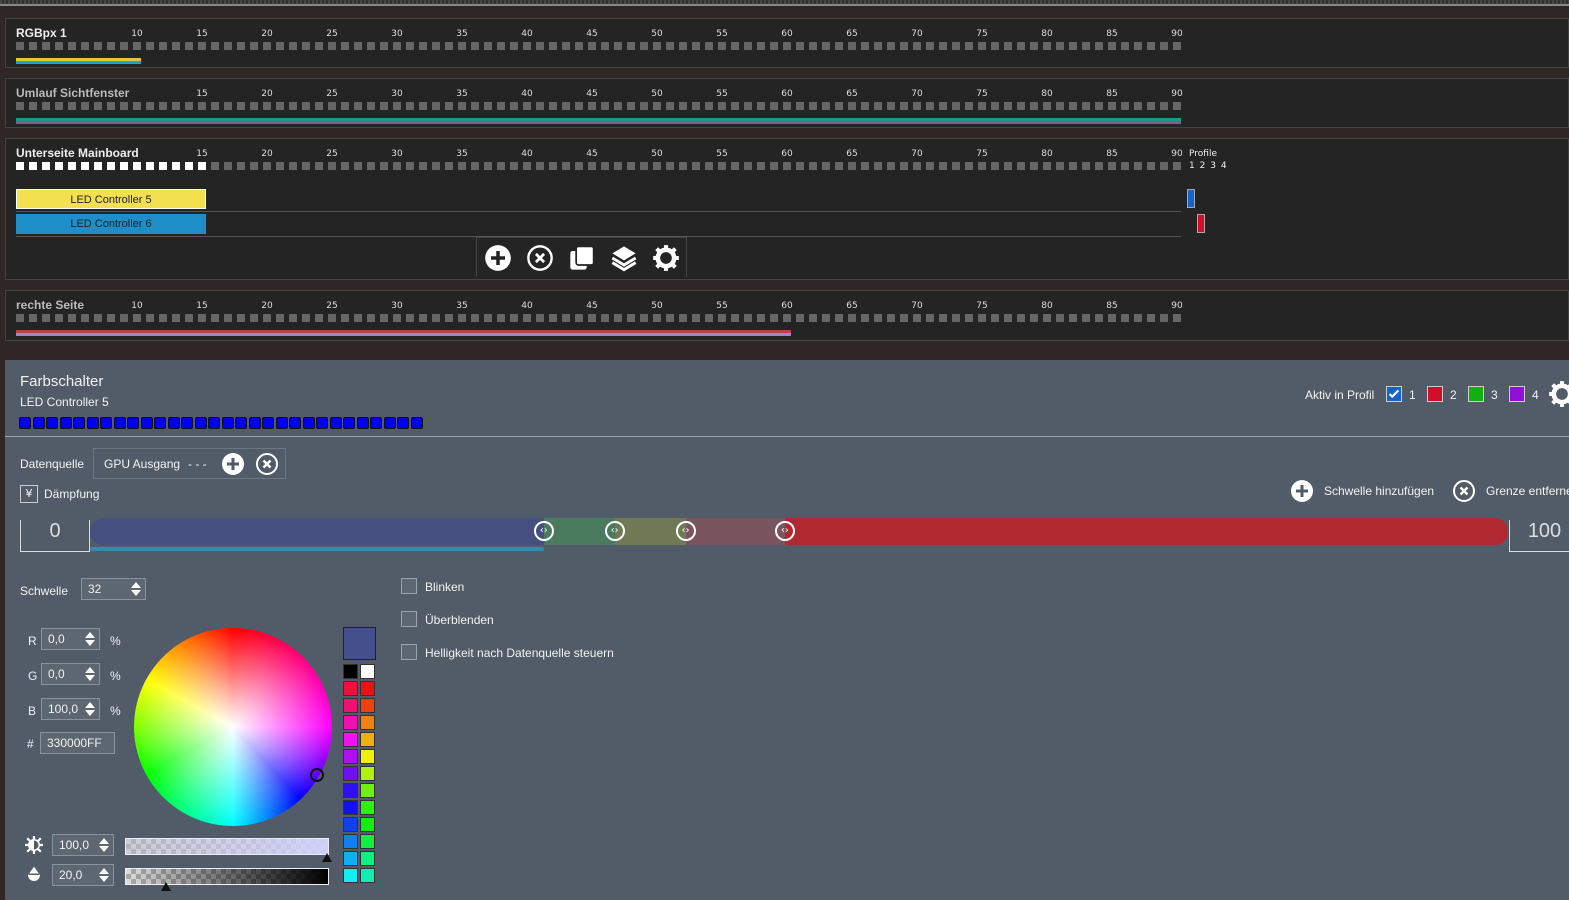  What do you see at coordinates (317, 531) in the screenshot?
I see `range-segment` at bounding box center [317, 531].